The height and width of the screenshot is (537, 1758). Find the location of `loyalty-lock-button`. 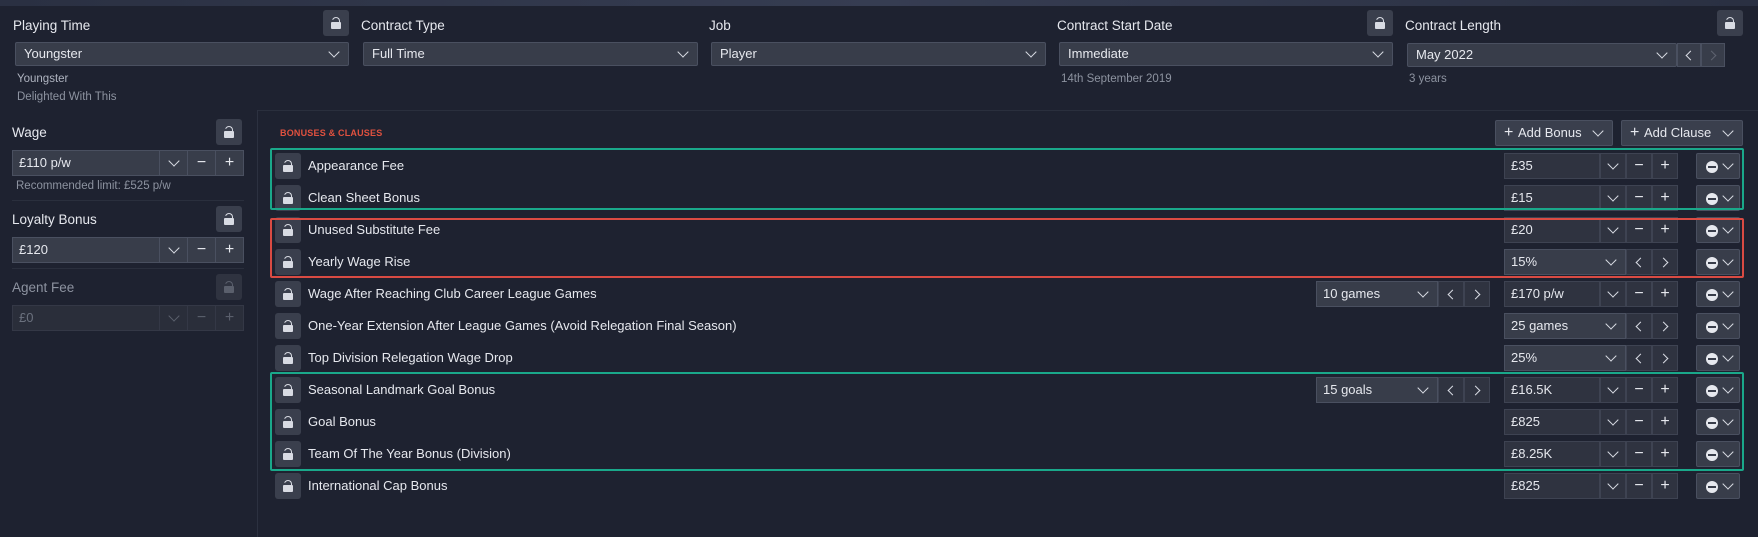

loyalty-lock-button is located at coordinates (229, 219).